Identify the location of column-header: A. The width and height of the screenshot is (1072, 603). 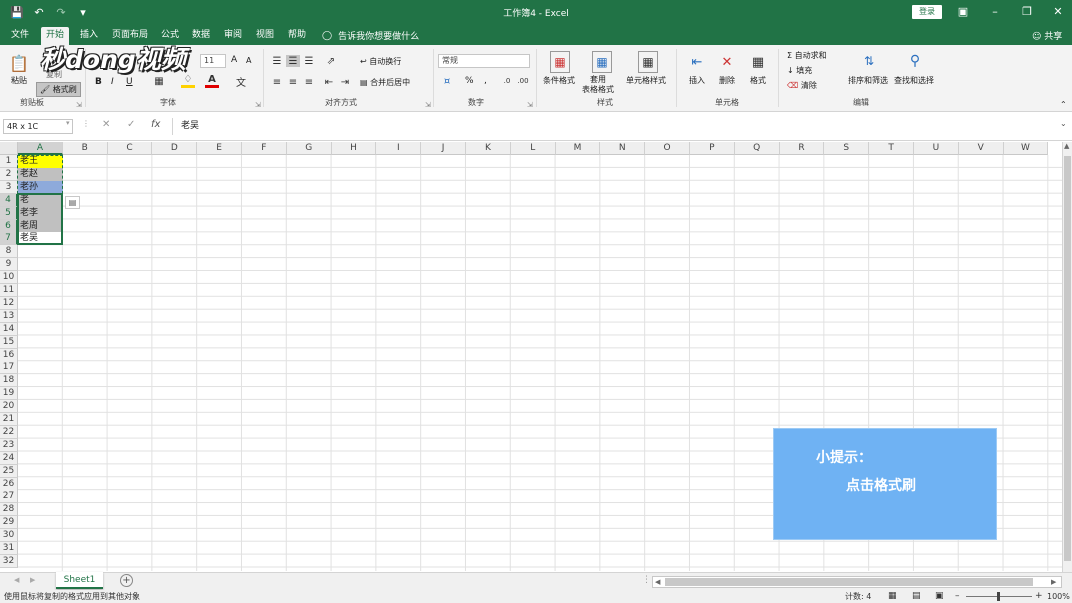
(40, 148).